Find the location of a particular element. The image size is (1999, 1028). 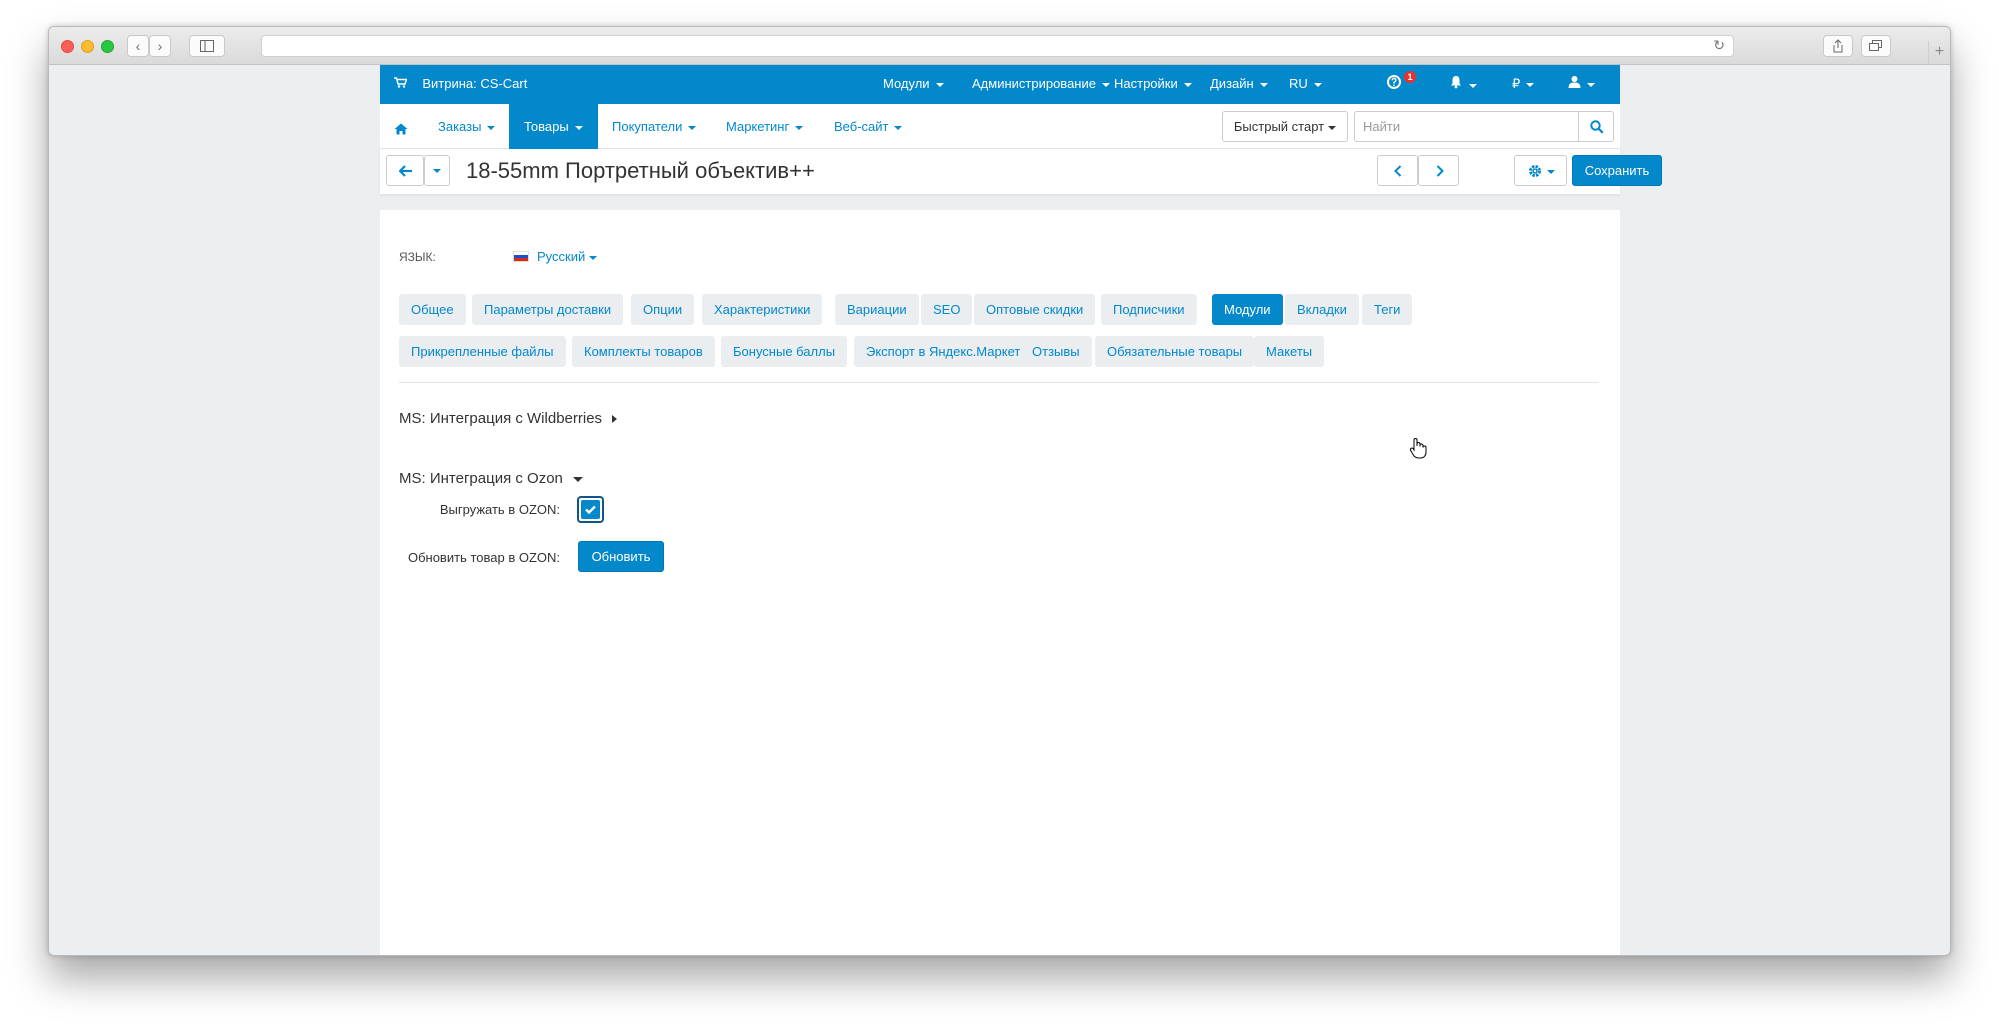

tabs-overview-icon is located at coordinates (1876, 46).